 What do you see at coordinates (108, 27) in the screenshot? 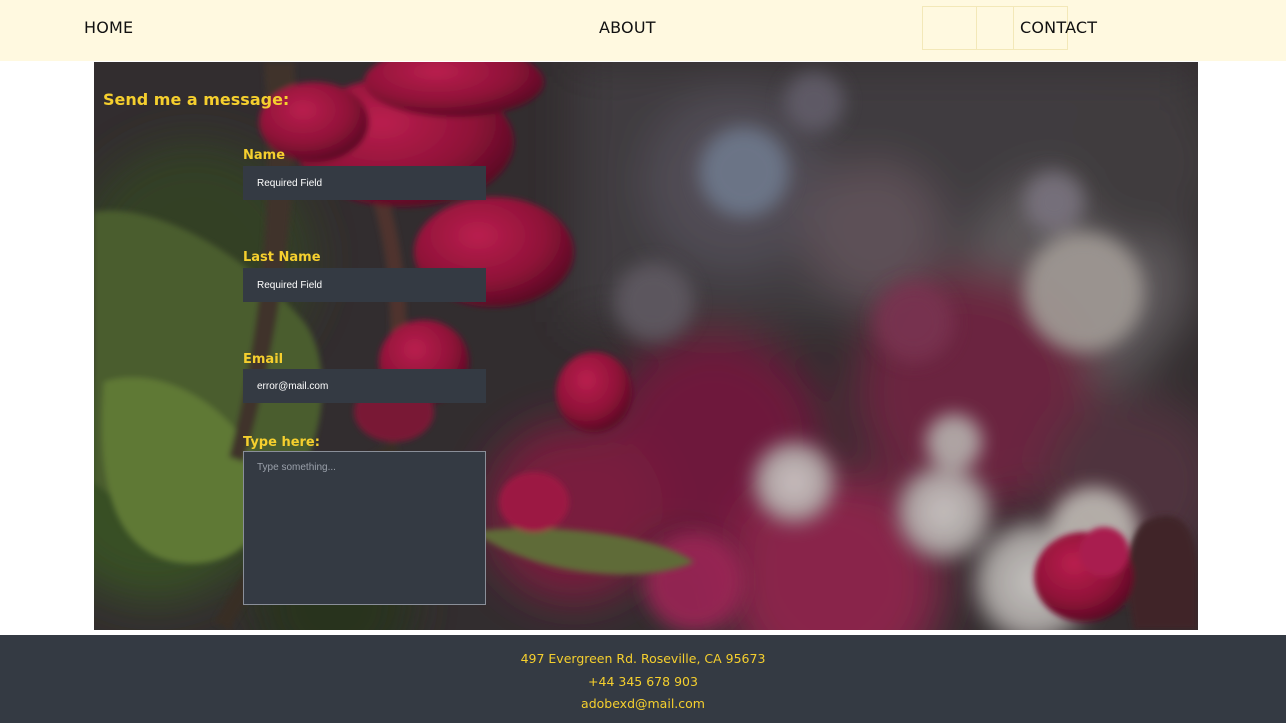
I see `nav-home-link: HOME` at bounding box center [108, 27].